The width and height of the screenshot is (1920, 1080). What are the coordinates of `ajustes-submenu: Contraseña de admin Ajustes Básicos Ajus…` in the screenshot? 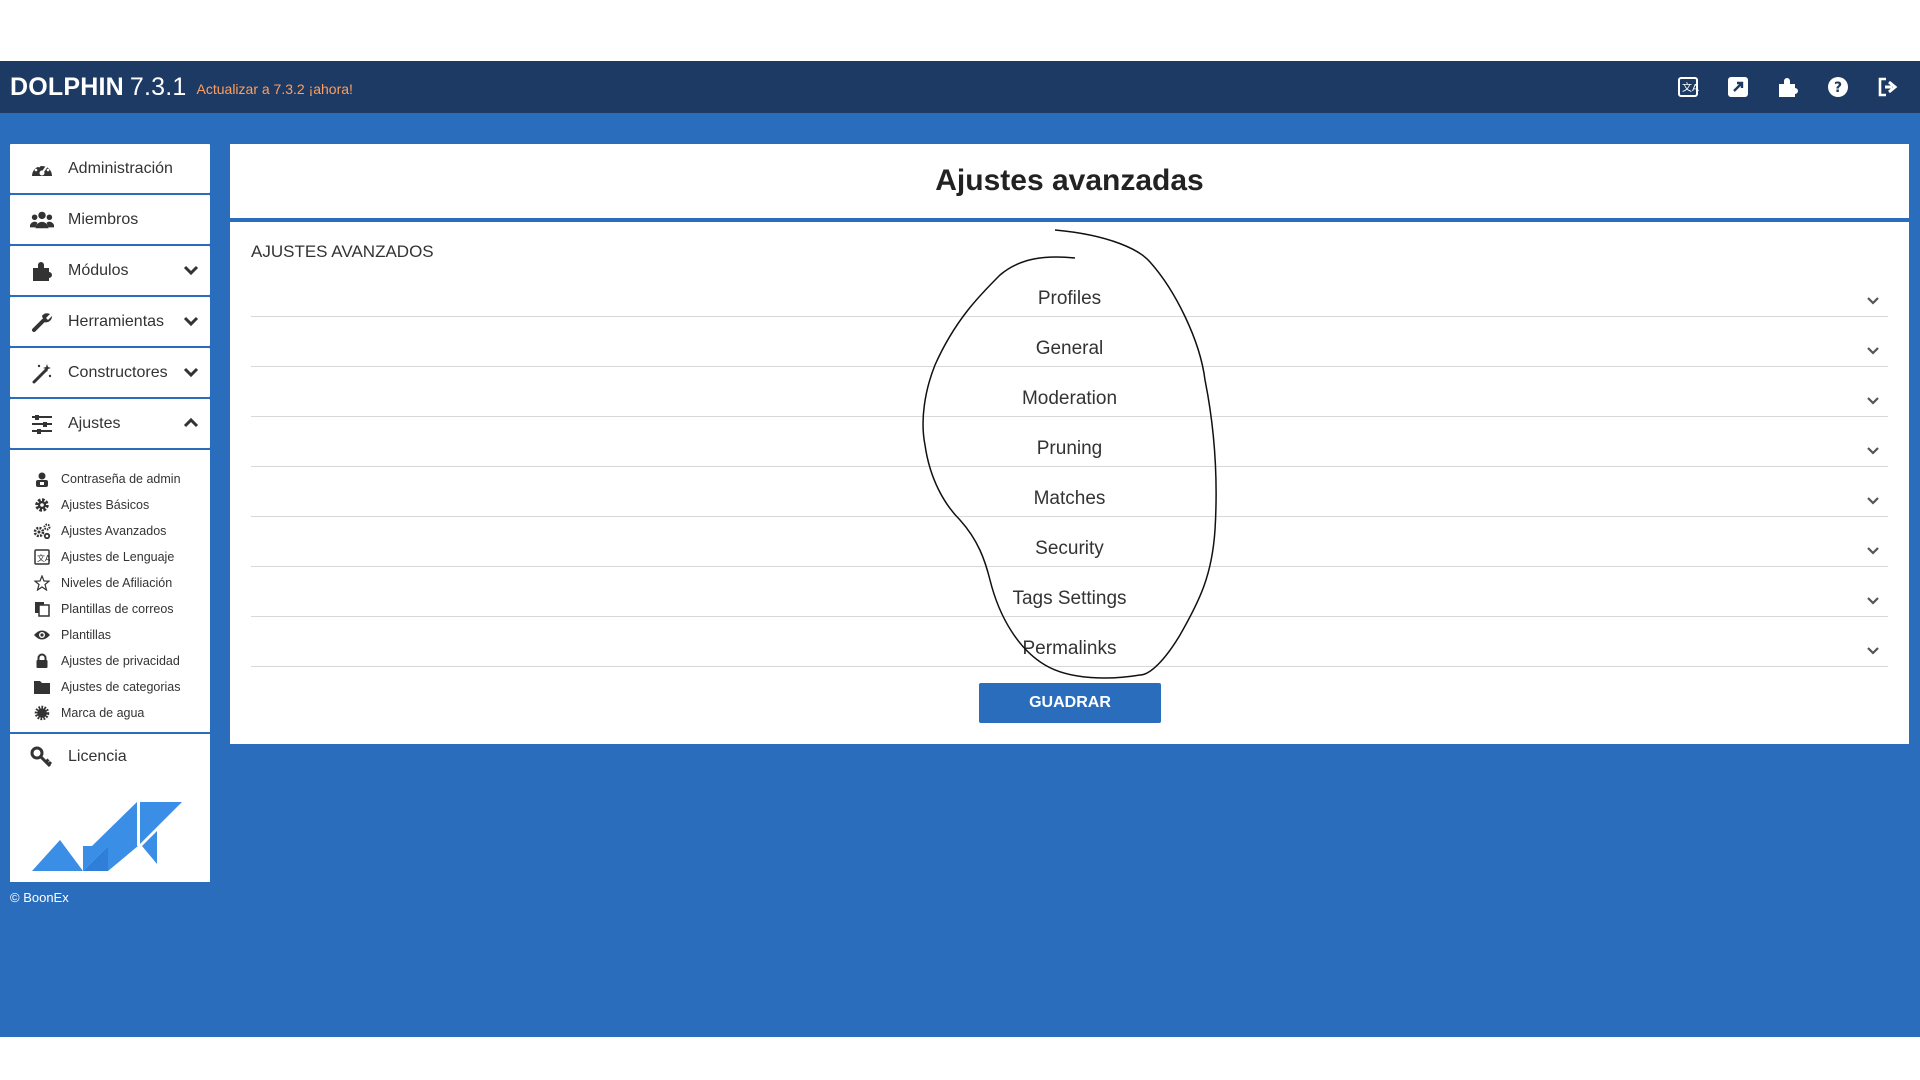 It's located at (110, 591).